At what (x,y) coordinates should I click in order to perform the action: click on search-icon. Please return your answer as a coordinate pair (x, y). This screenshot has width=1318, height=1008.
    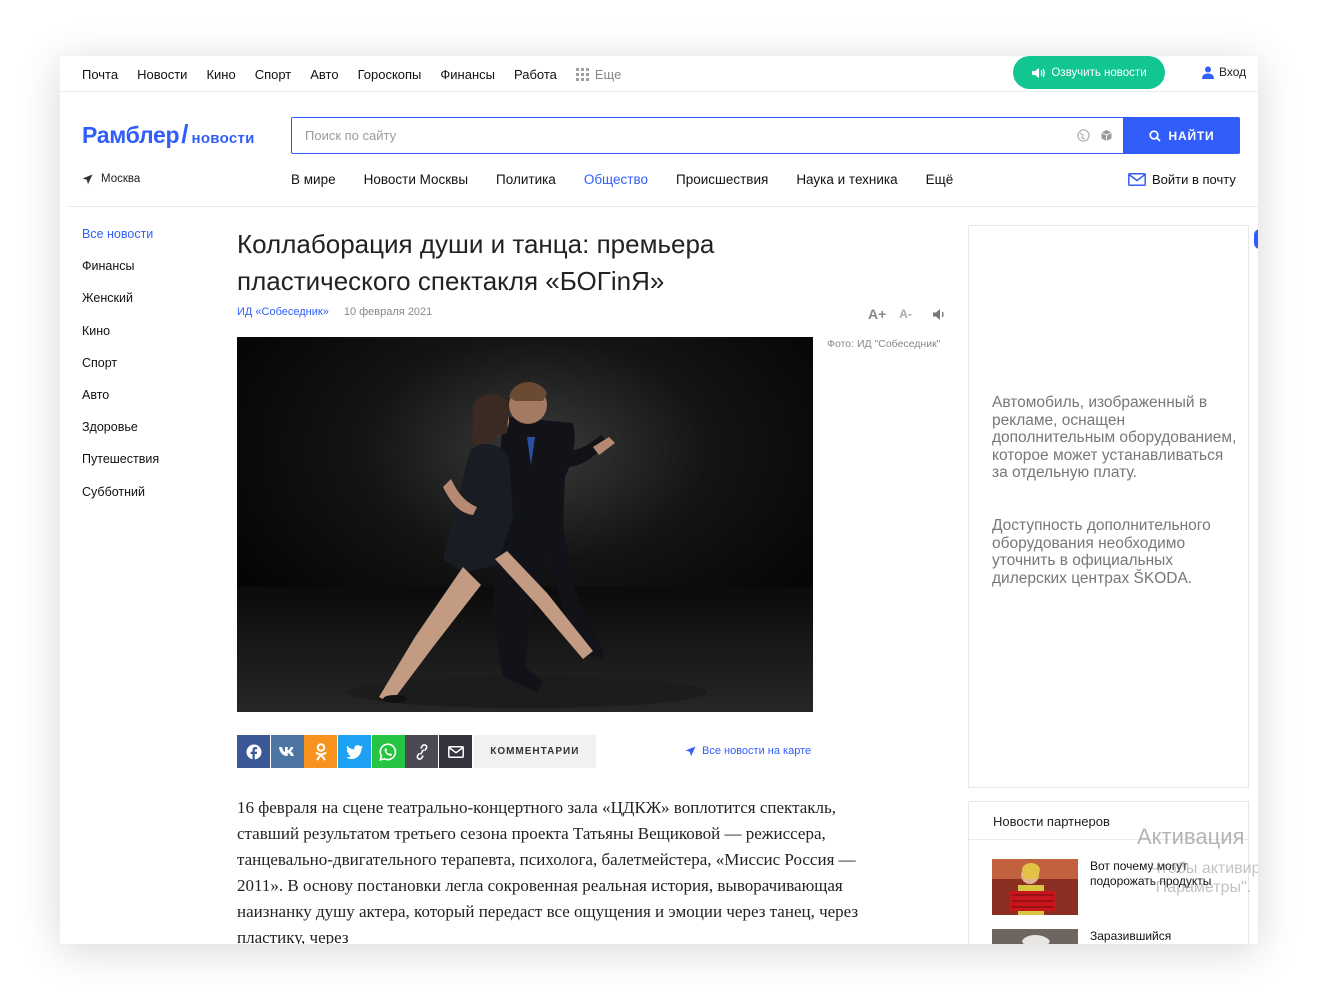
    Looking at the image, I should click on (1154, 135).